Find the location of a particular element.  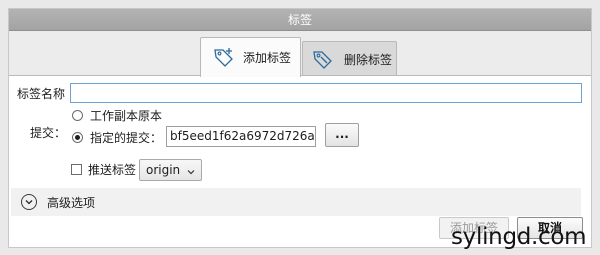

radio-working-copy-label: 工作副本原本 is located at coordinates (126, 116).